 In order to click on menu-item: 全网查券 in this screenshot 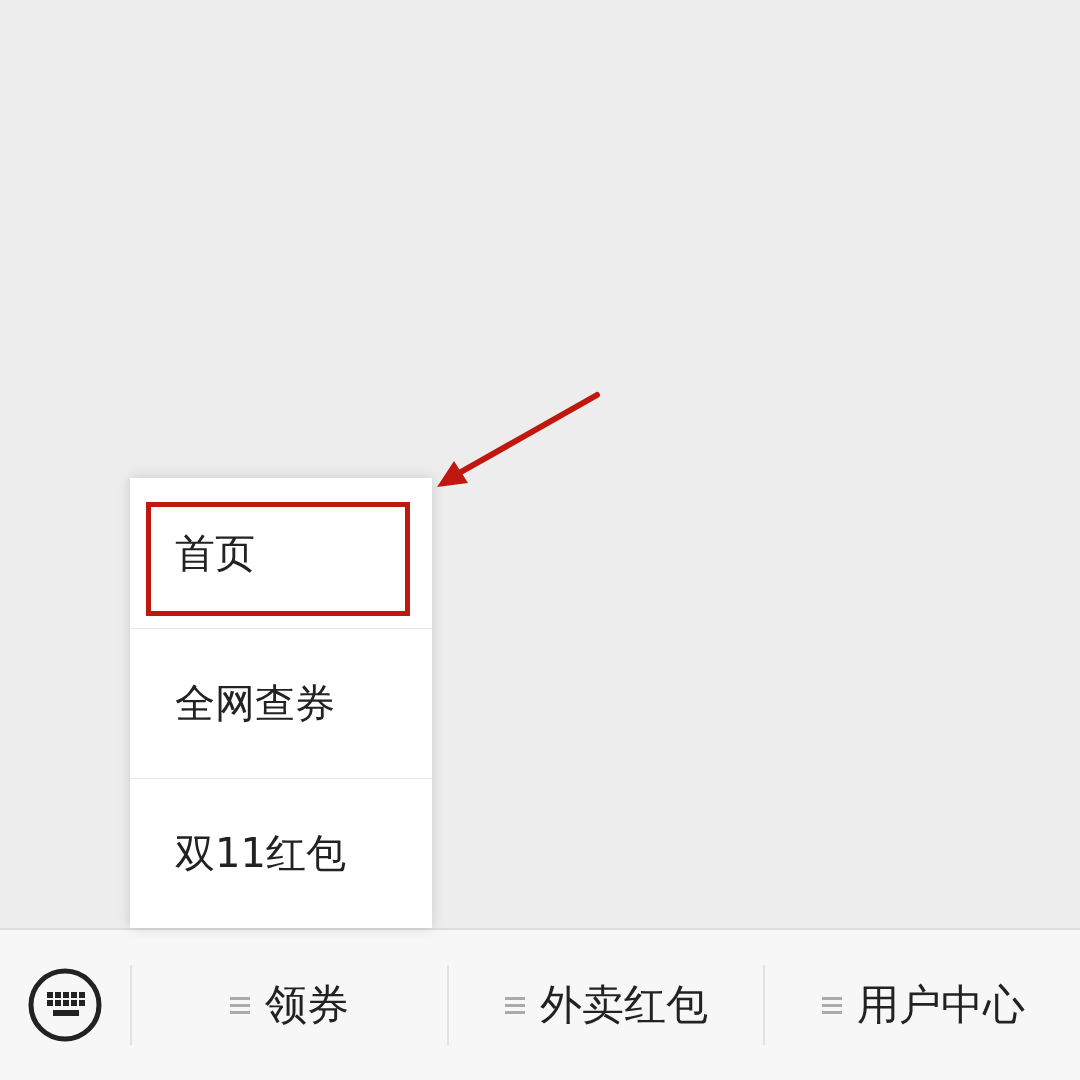, I will do `click(281, 703)`.